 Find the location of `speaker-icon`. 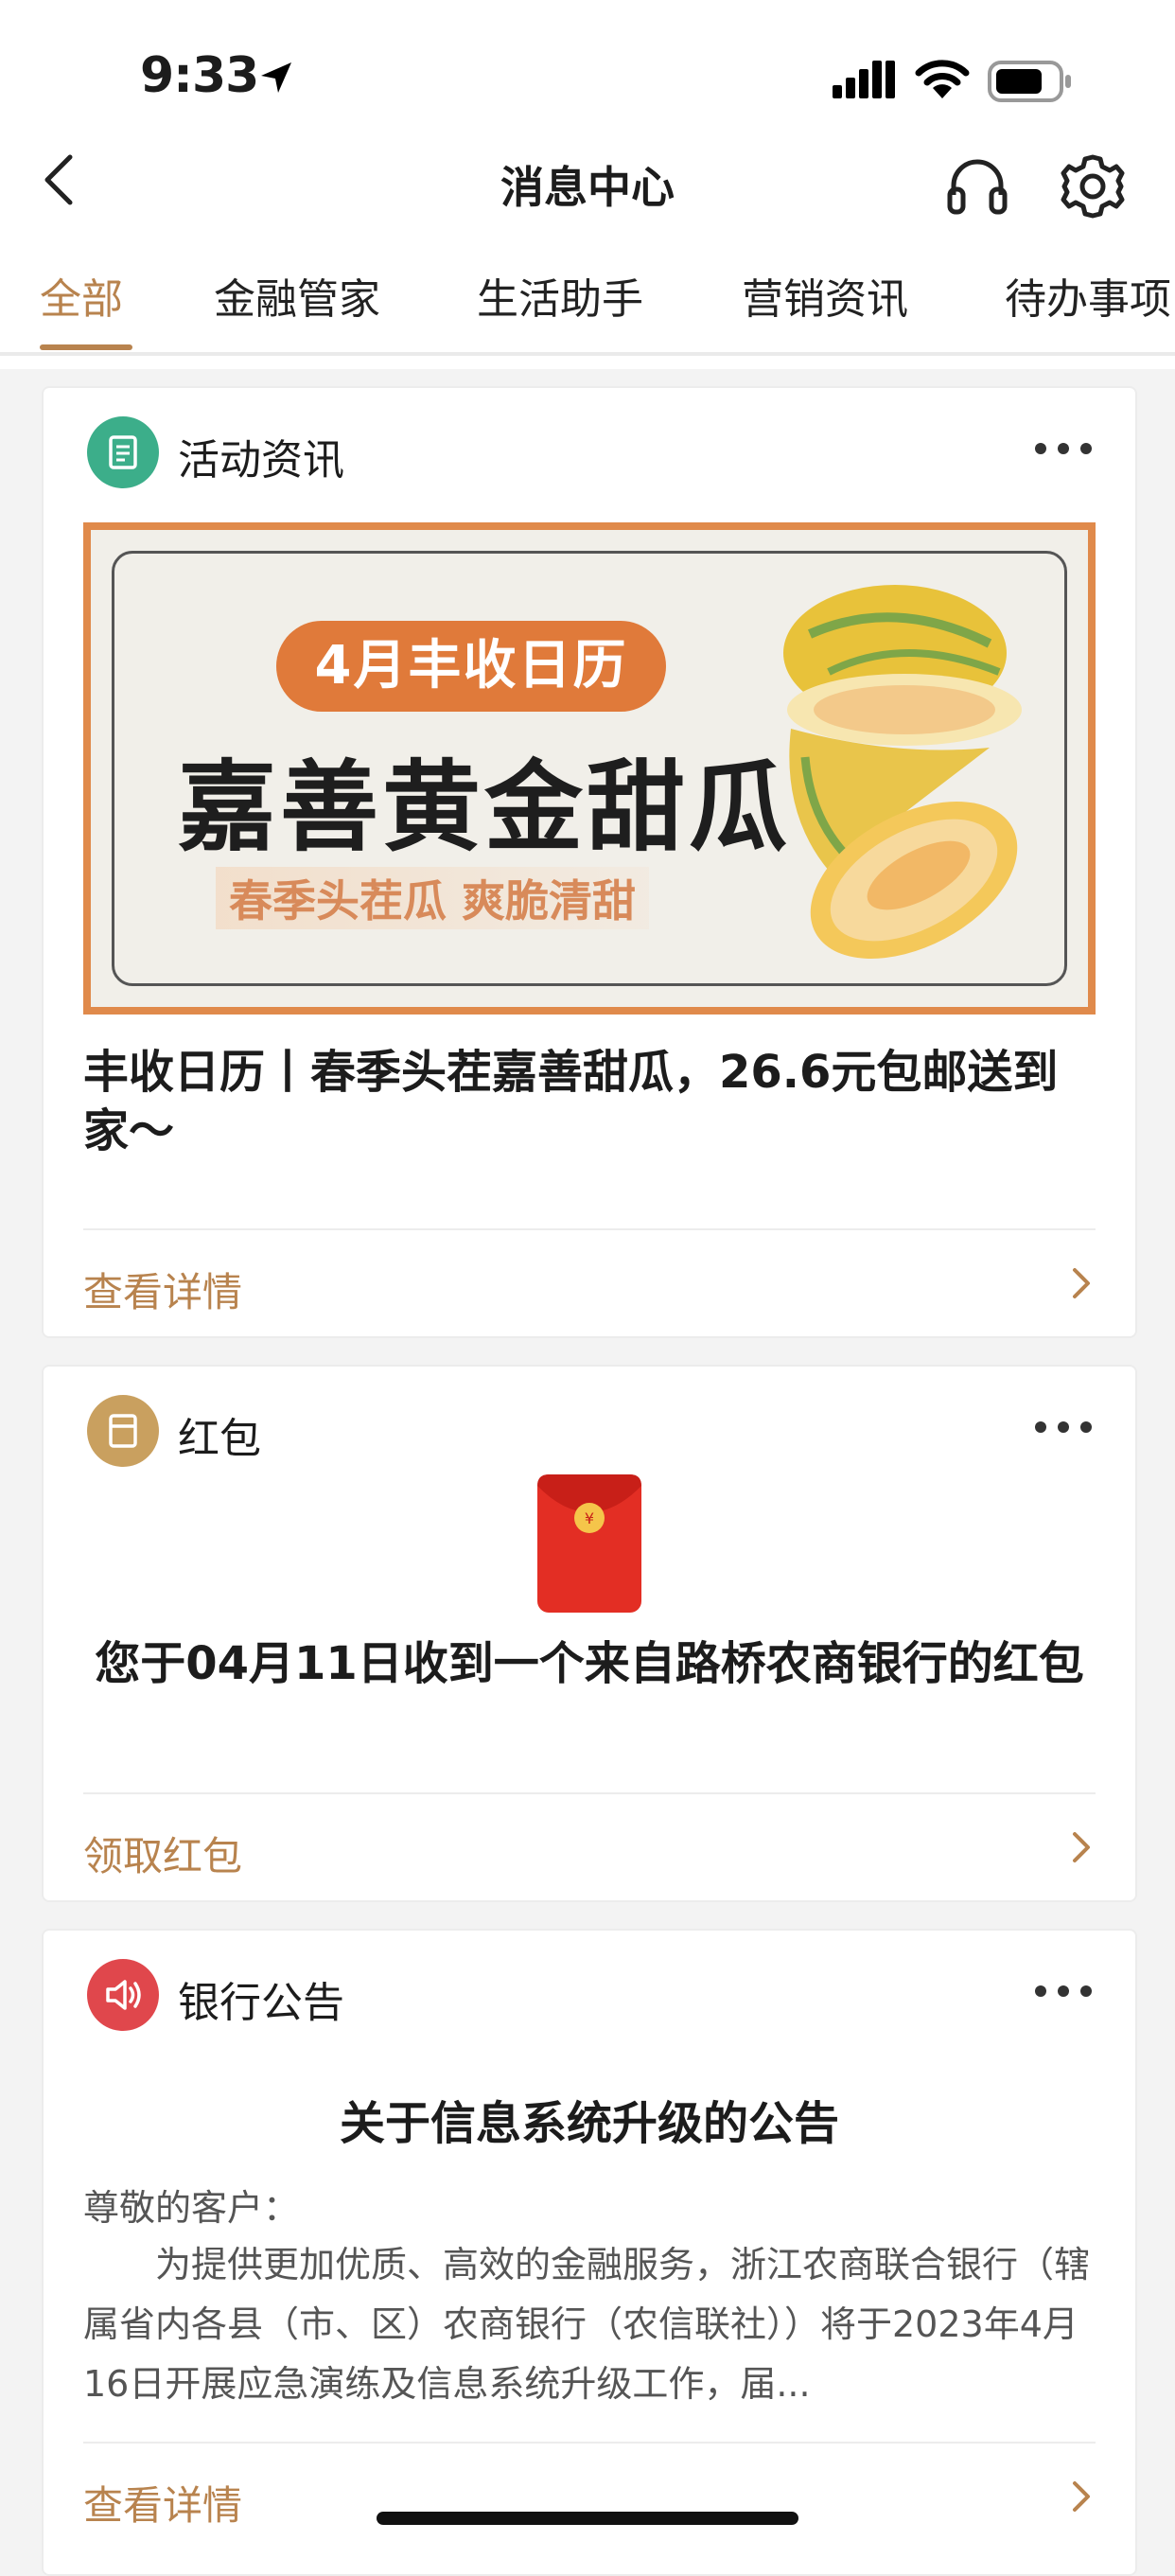

speaker-icon is located at coordinates (123, 1995).